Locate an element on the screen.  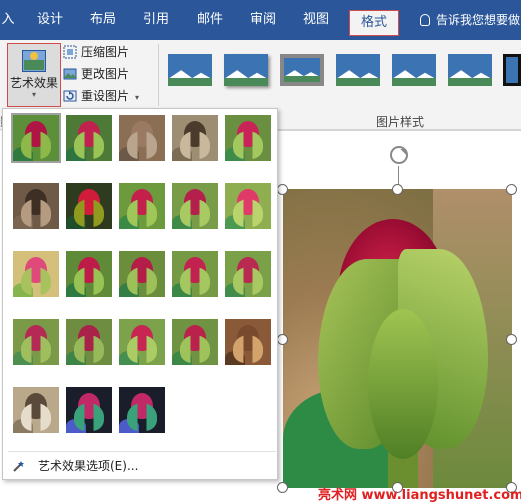
tab-mailings: 邮件 is located at coordinates (210, 20).